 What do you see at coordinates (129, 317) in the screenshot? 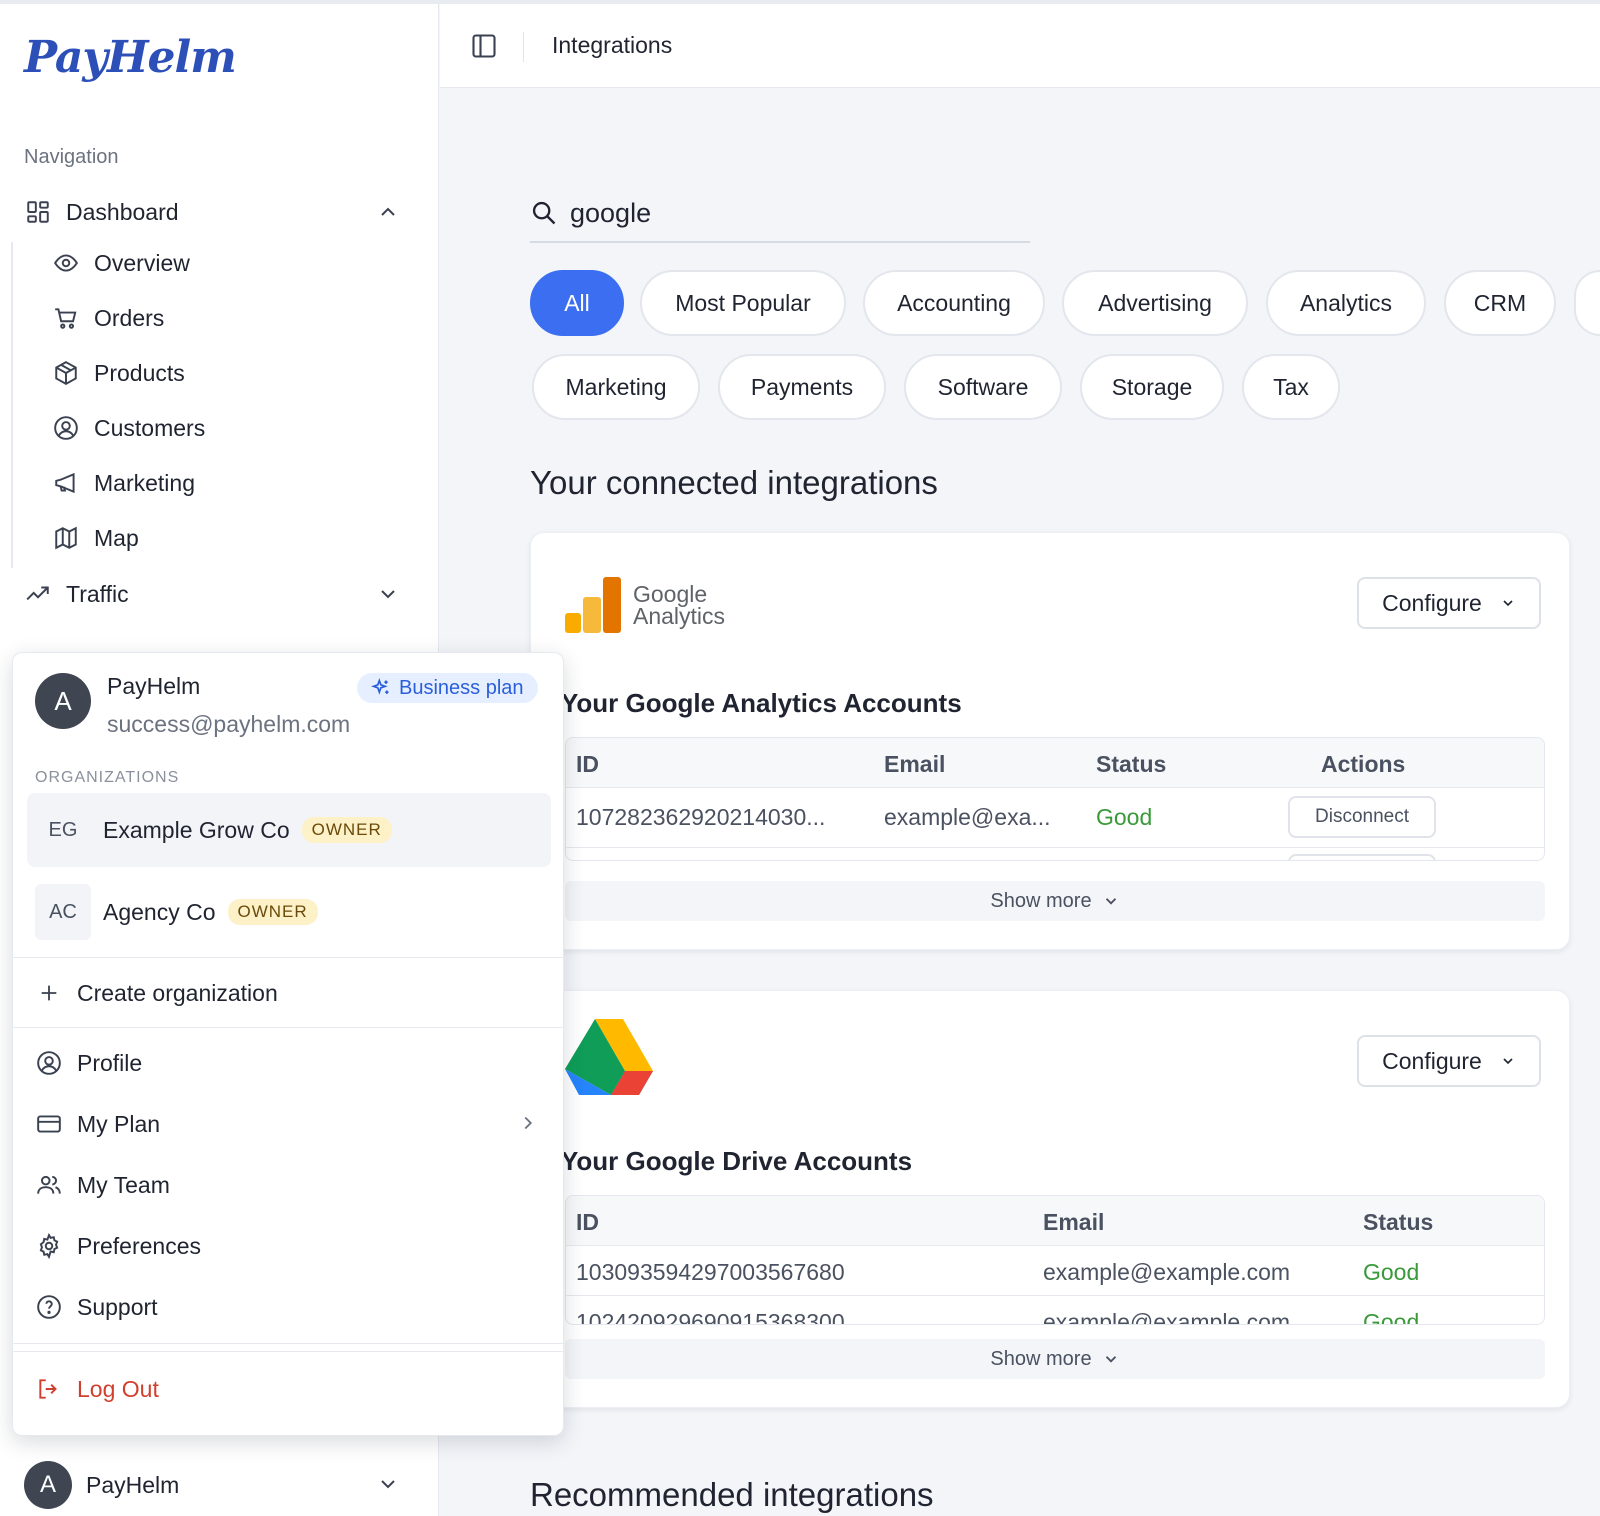
I see `nav-orders-label: Orders` at bounding box center [129, 317].